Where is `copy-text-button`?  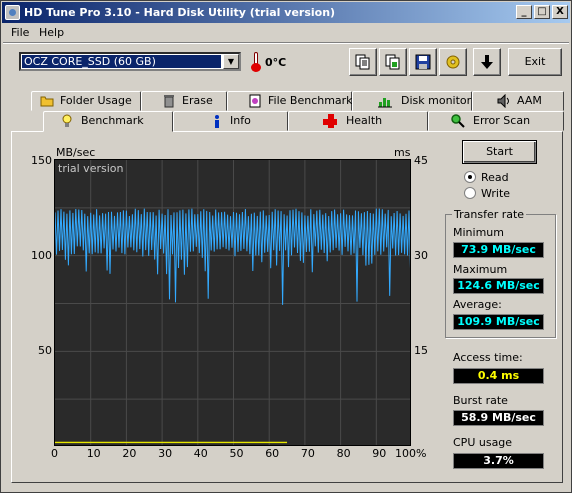 copy-text-button is located at coordinates (363, 62).